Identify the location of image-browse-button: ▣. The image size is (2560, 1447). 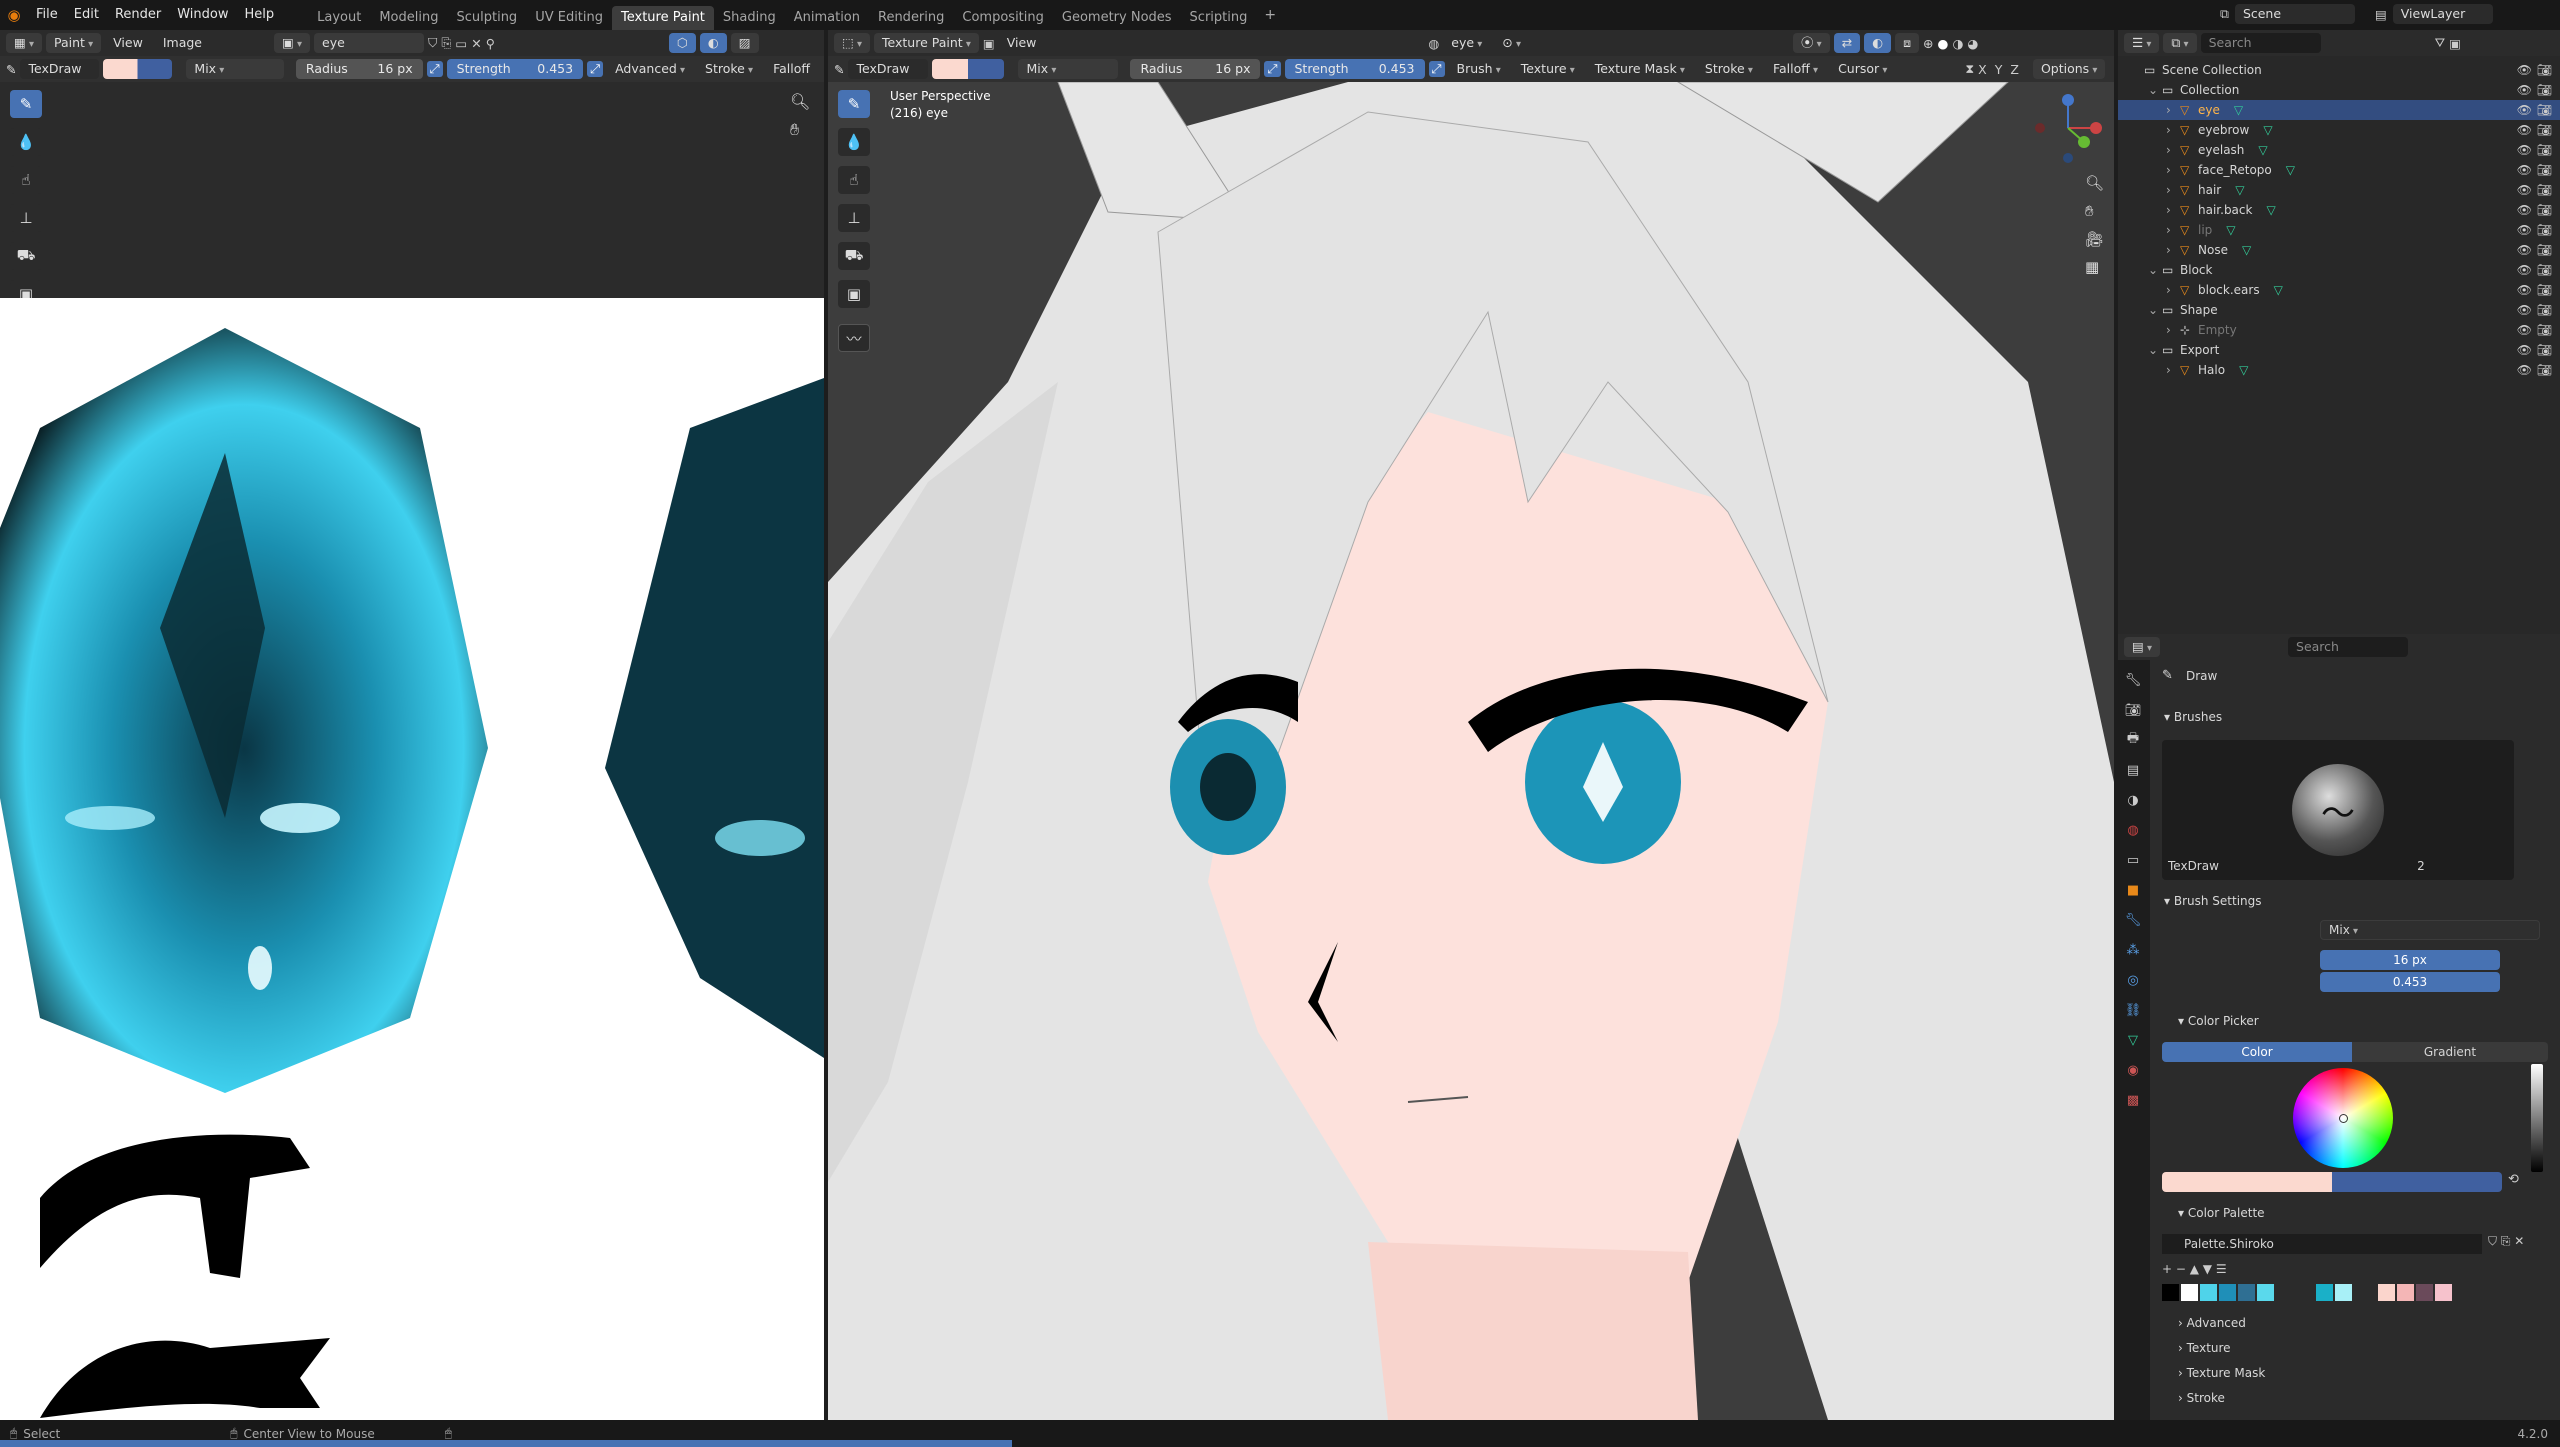
(291, 43).